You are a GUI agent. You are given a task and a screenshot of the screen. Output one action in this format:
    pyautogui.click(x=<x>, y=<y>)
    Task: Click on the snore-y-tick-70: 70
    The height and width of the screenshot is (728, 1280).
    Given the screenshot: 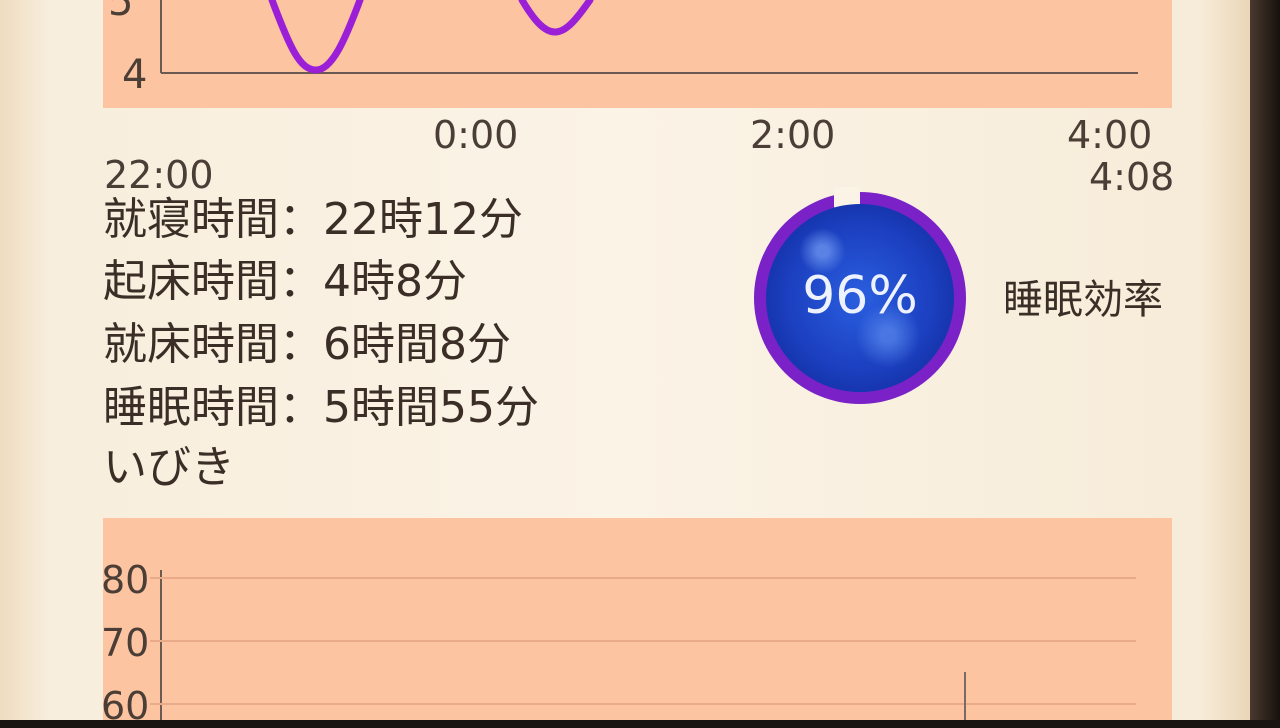 What is the action you would take?
    pyautogui.click(x=125, y=643)
    